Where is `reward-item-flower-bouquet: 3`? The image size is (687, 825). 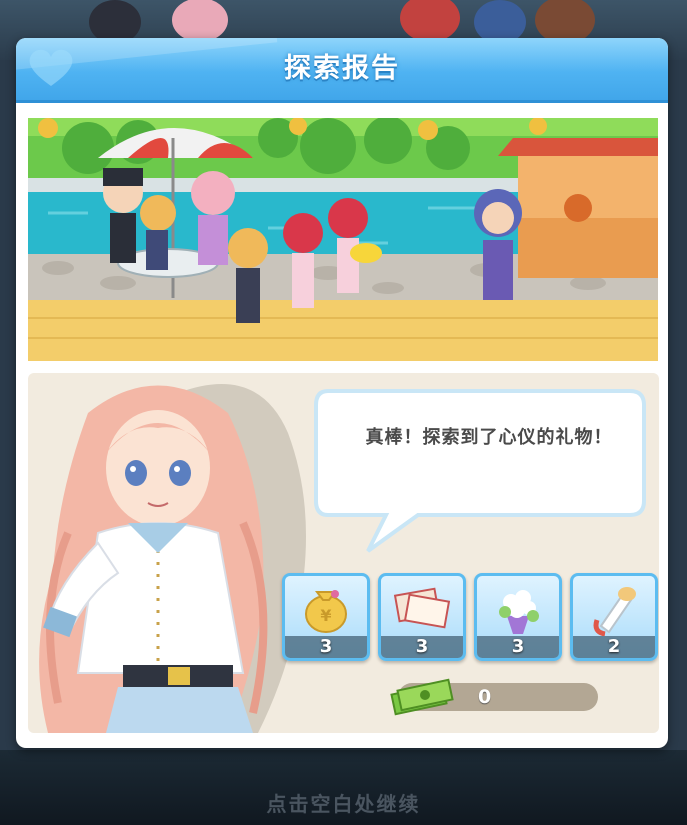
reward-item-flower-bouquet: 3 is located at coordinates (518, 617).